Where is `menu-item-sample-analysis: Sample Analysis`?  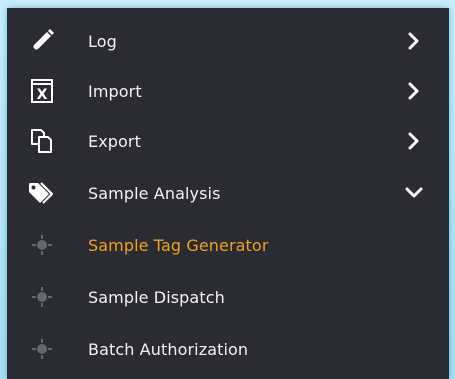
menu-item-sample-analysis: Sample Analysis is located at coordinates (228, 193).